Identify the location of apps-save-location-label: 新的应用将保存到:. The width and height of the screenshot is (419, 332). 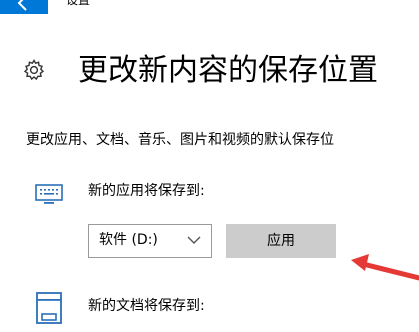
(146, 191).